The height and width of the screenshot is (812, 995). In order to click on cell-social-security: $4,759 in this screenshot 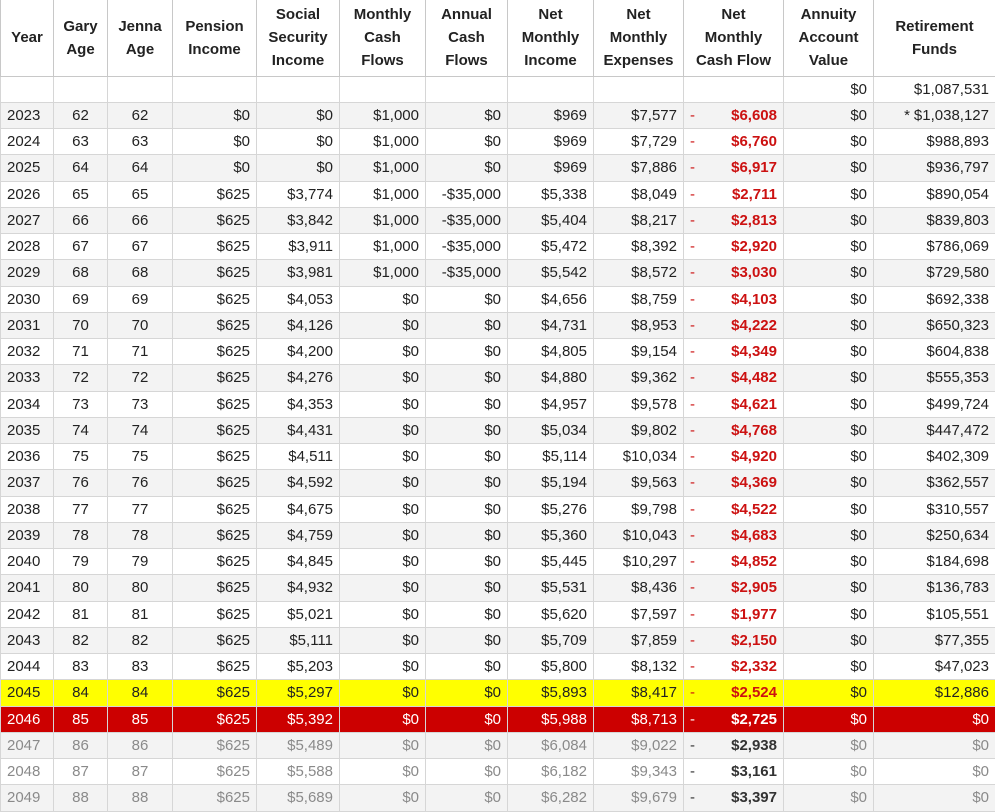, I will do `click(298, 535)`.